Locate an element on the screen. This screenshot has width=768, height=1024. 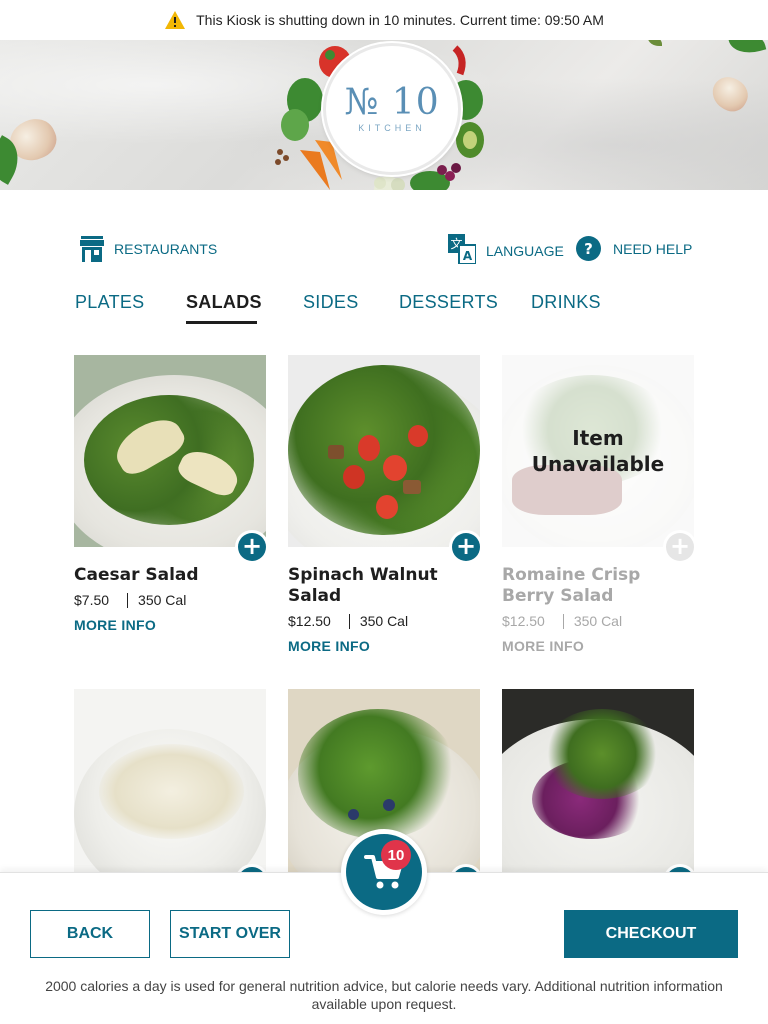
fennel-salad is located at coordinates (171, 791).